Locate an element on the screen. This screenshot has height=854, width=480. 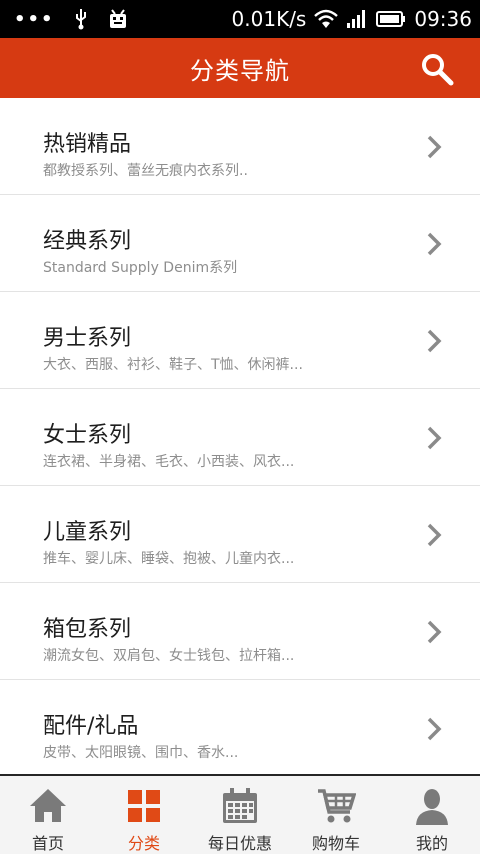
status-bar: ••• 0.01K/s 09:36 is located at coordinates (240, 19).